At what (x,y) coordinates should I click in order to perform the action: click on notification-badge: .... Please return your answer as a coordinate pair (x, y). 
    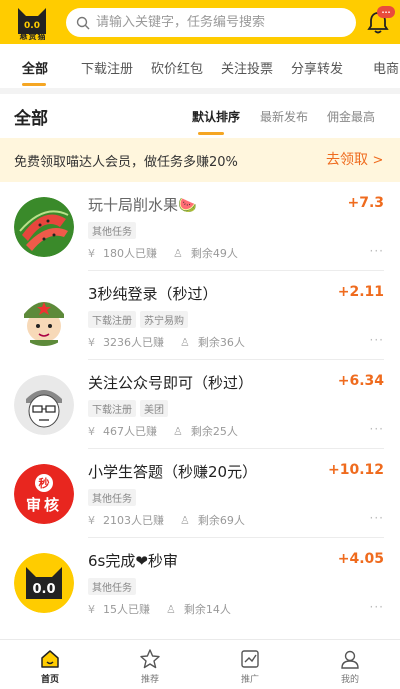
    Looking at the image, I should click on (386, 12).